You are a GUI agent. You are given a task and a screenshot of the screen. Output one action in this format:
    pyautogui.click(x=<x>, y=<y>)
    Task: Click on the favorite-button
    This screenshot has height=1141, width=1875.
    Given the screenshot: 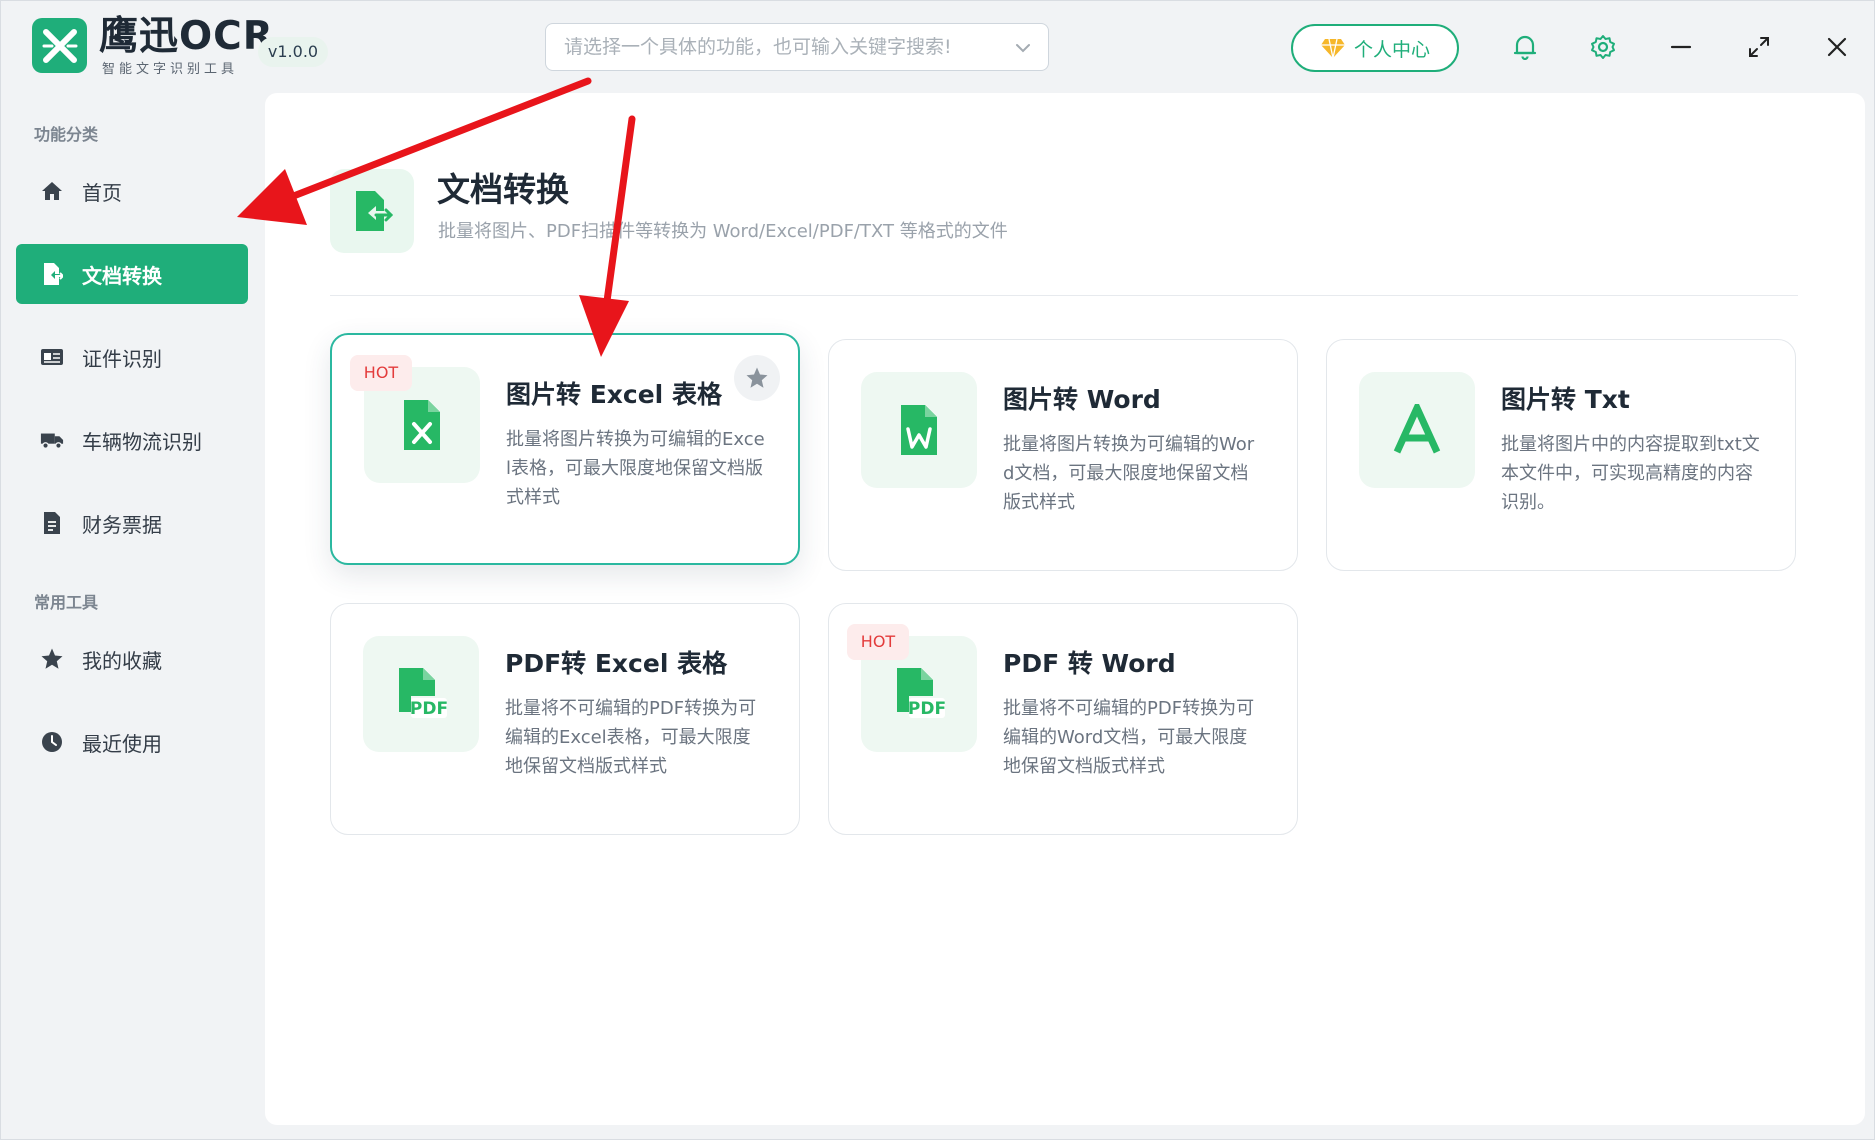 What is the action you would take?
    pyautogui.click(x=757, y=378)
    